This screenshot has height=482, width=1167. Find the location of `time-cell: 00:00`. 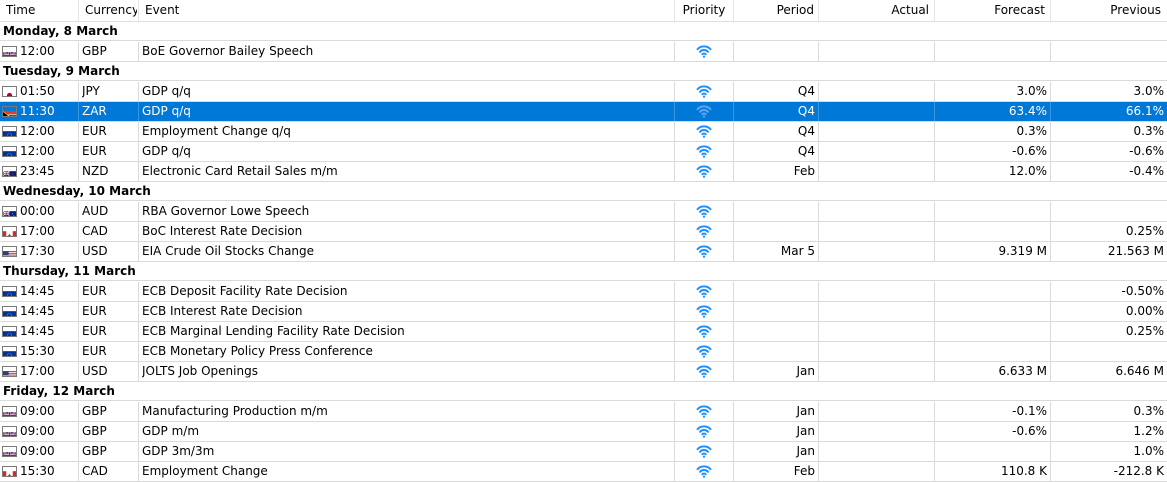

time-cell: 00:00 is located at coordinates (39, 211).